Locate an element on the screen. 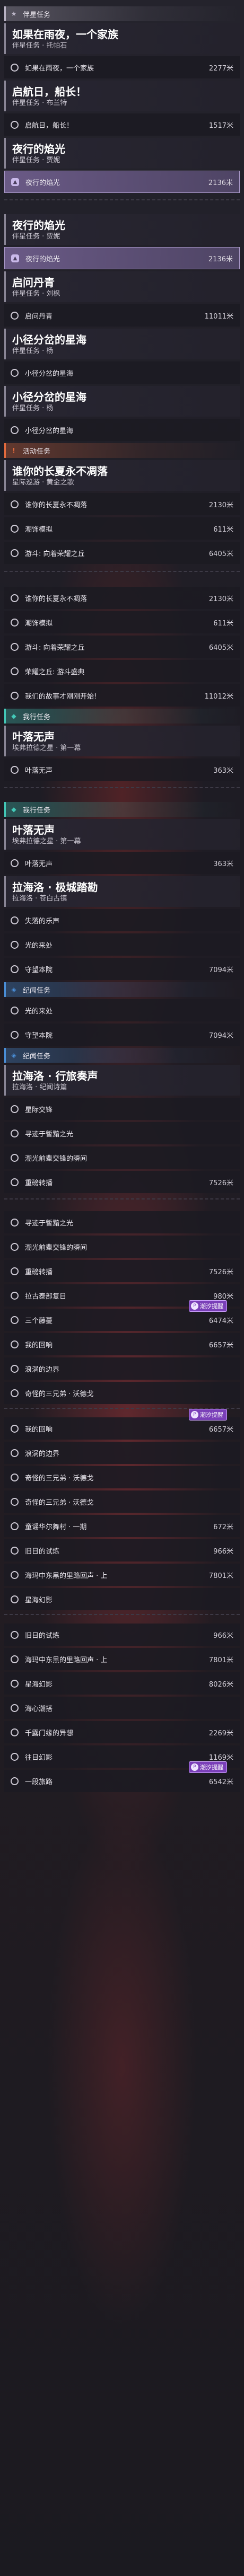  distance-label: 6657米 is located at coordinates (221, 1345).